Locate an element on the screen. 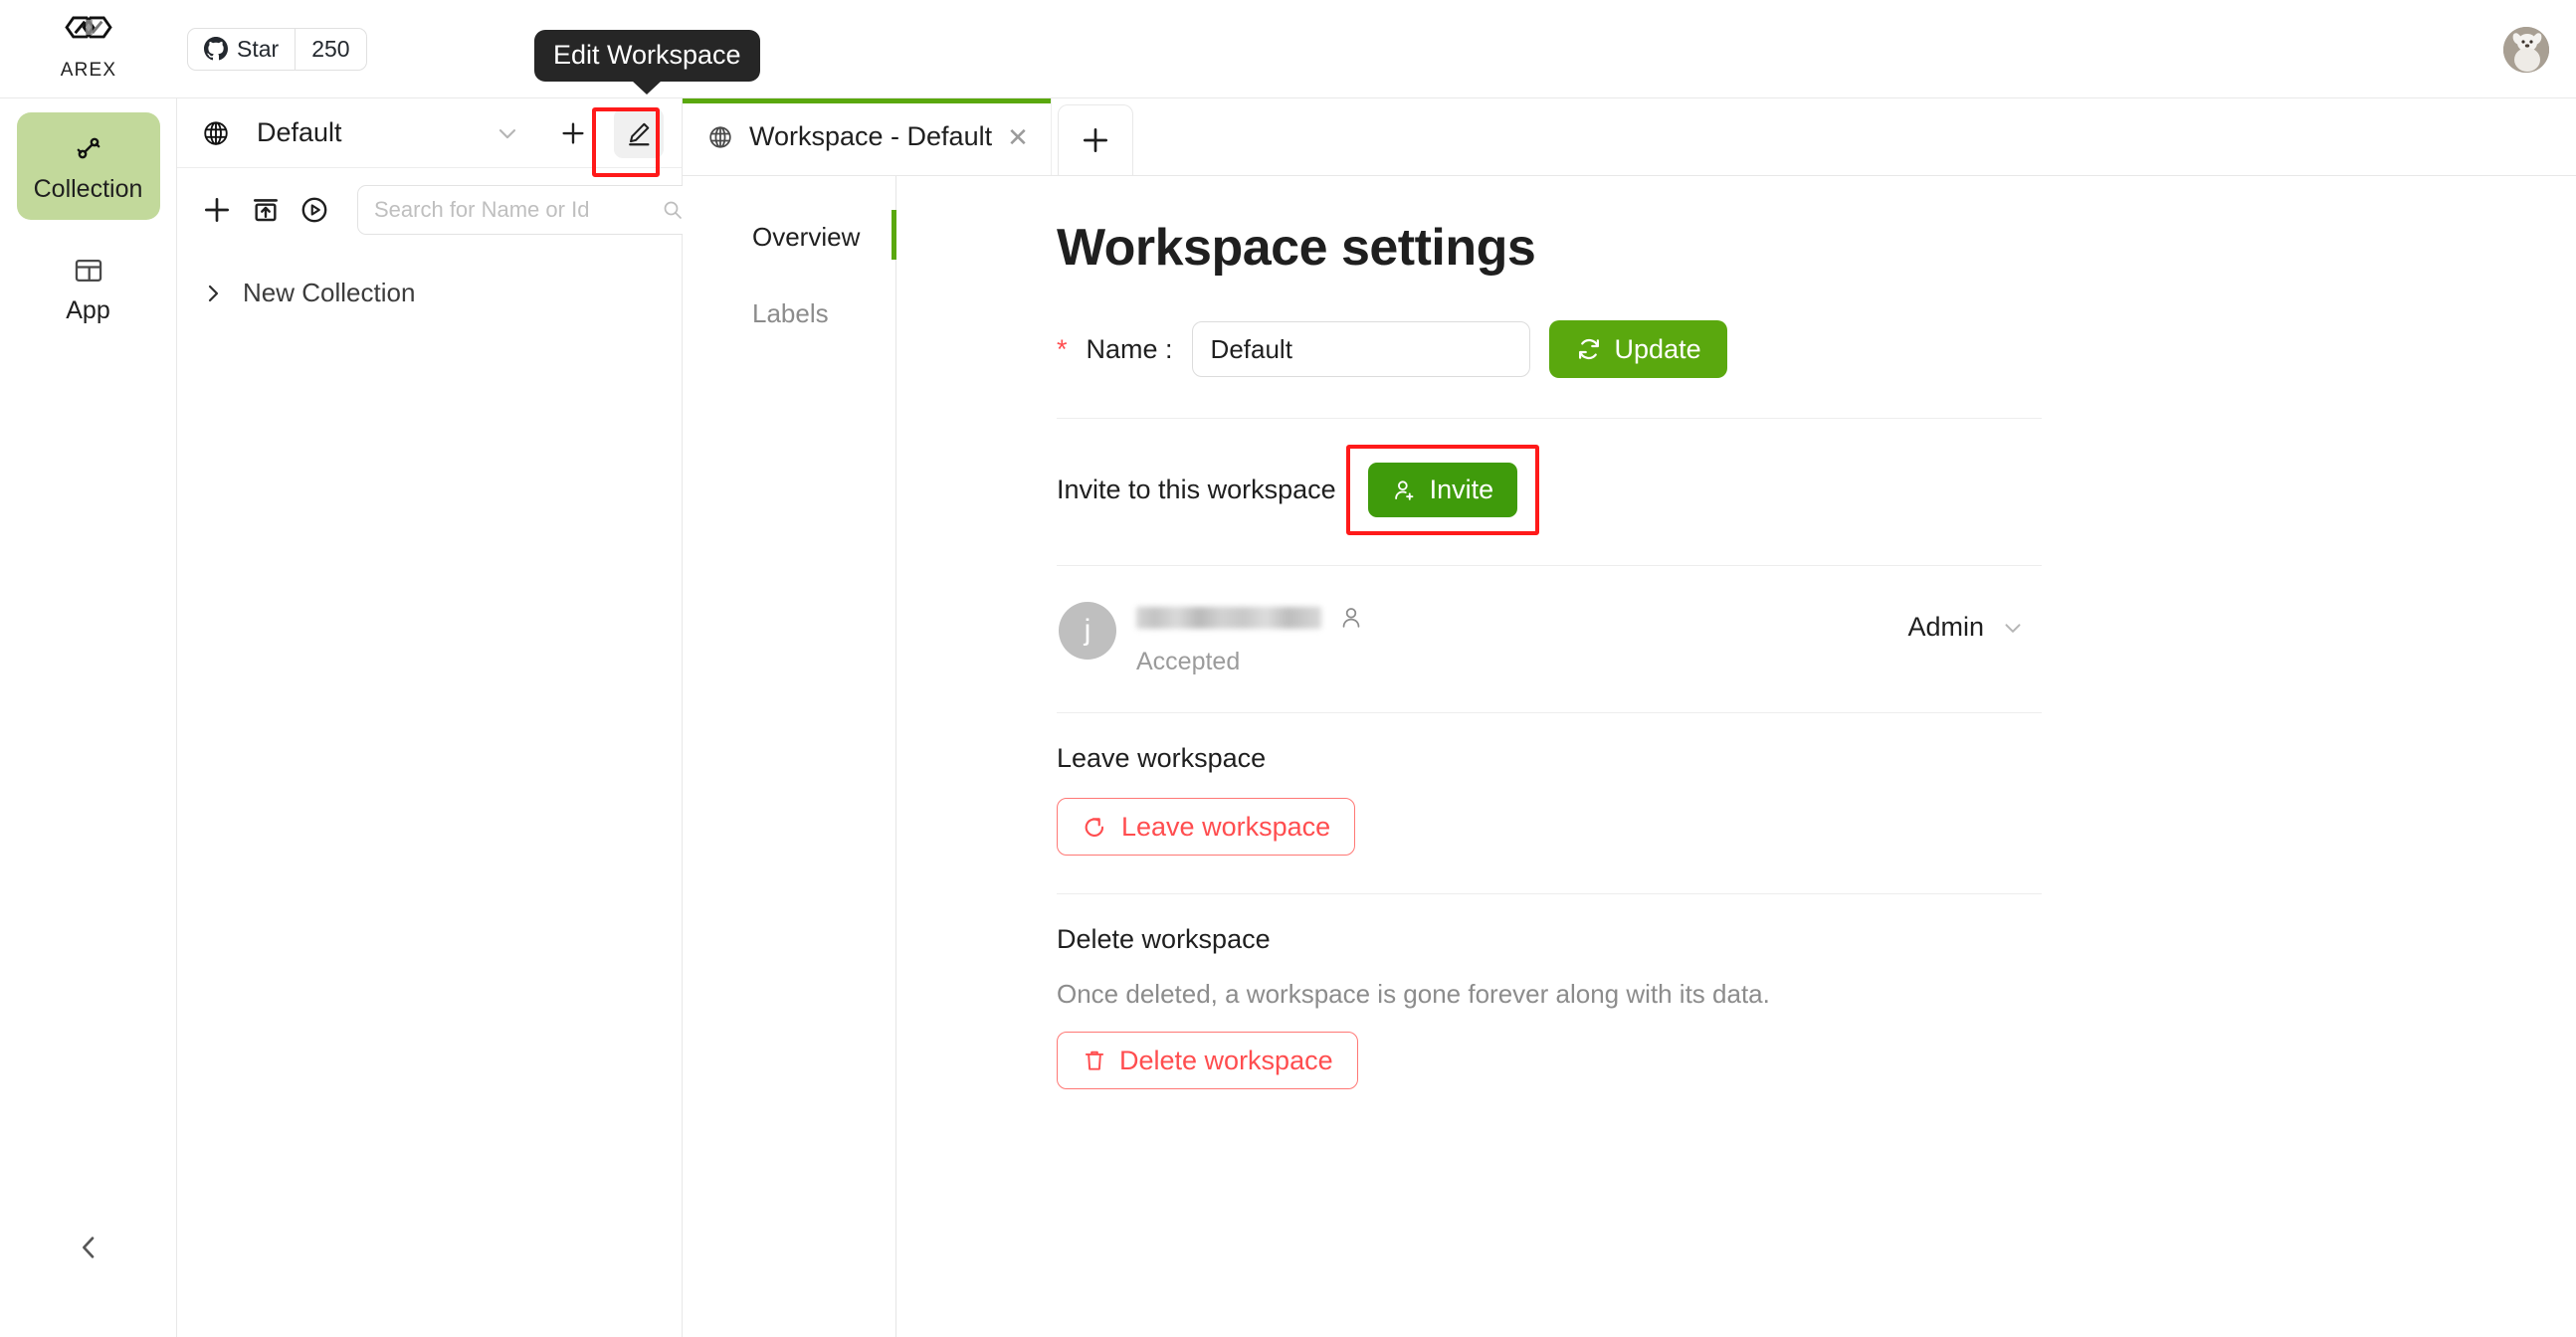 The width and height of the screenshot is (2576, 1337). workspace-name-row: * Name : Update is located at coordinates (1549, 349).